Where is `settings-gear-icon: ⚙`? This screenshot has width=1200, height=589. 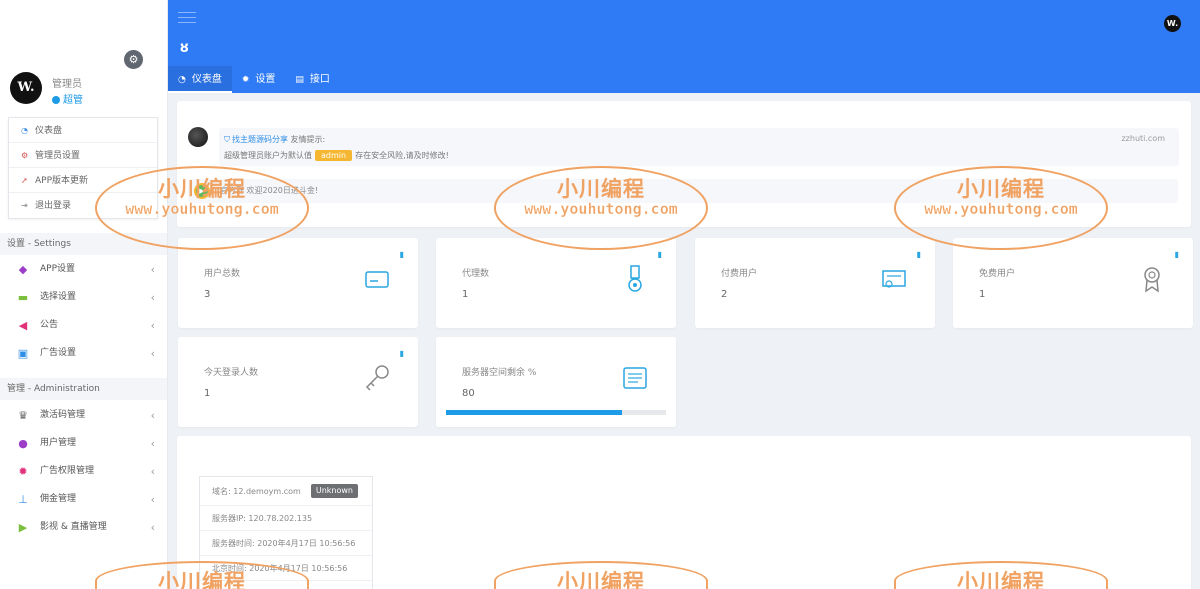 settings-gear-icon: ⚙ is located at coordinates (133, 59).